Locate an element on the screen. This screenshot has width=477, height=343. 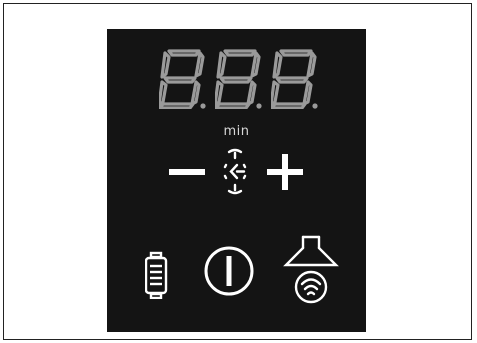
plus-button is located at coordinates (285, 172).